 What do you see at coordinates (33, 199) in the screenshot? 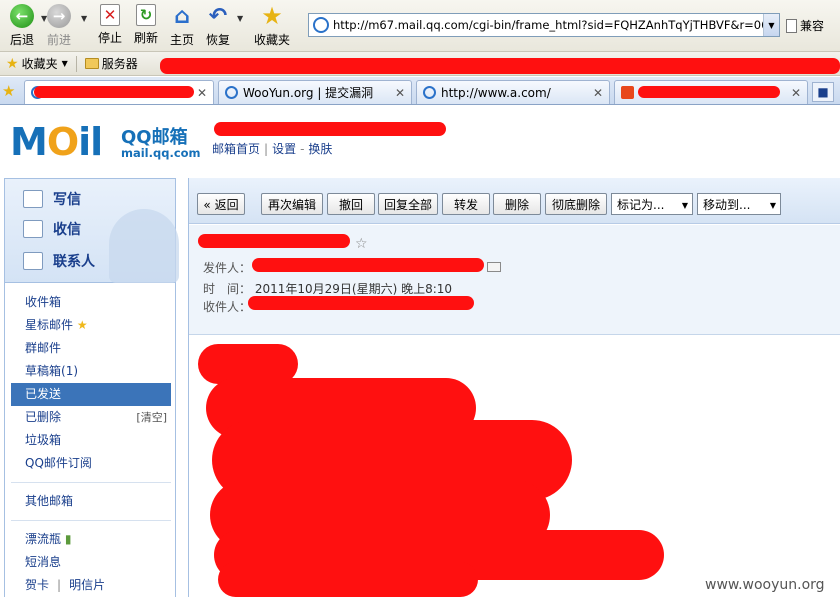
I see `compose-icon` at bounding box center [33, 199].